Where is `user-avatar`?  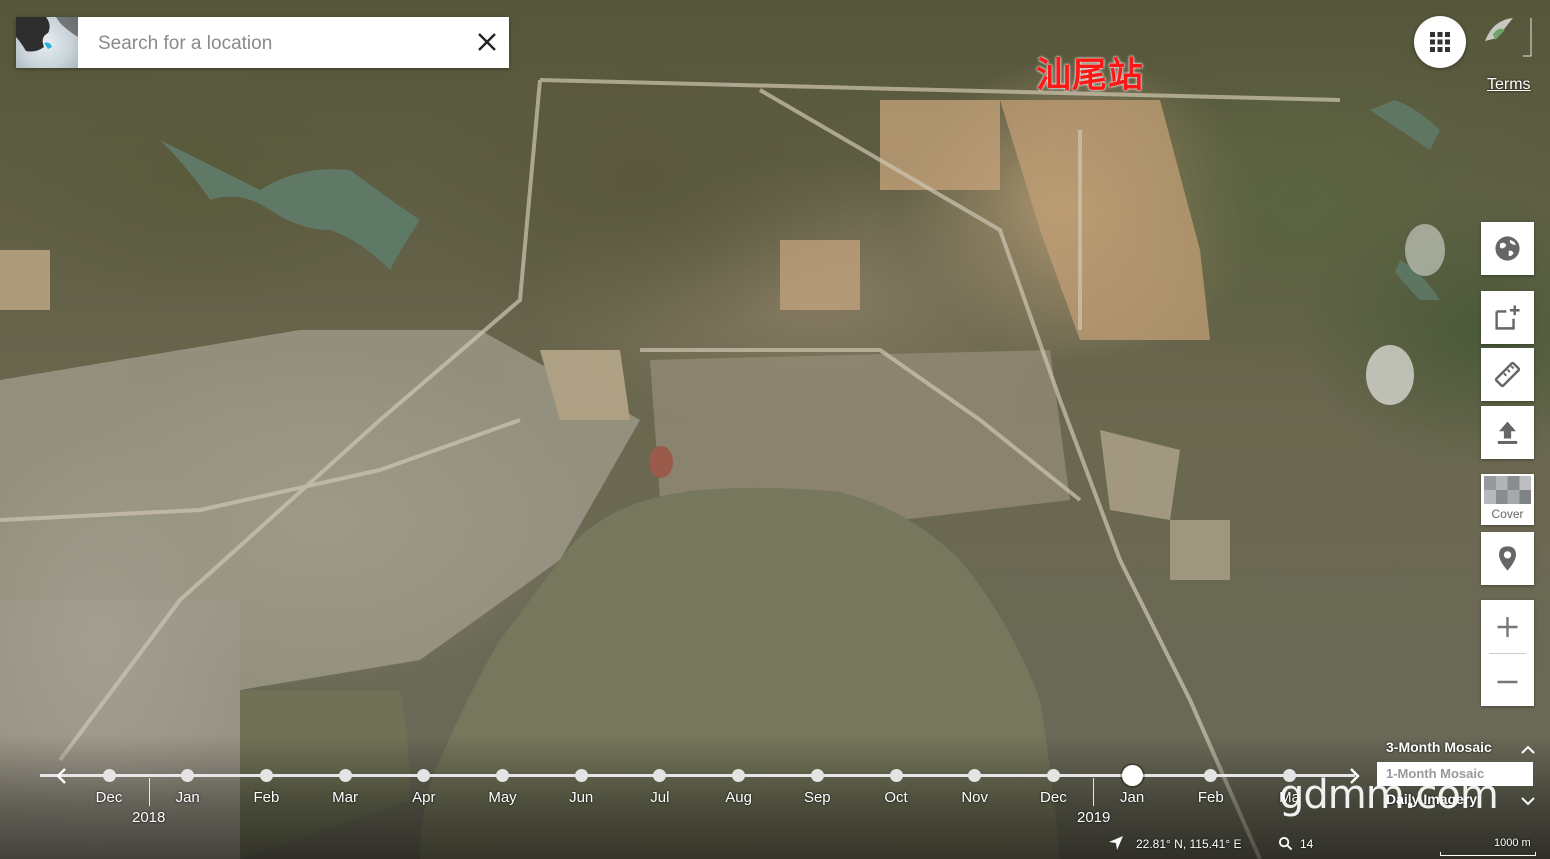
user-avatar is located at coordinates (1508, 41).